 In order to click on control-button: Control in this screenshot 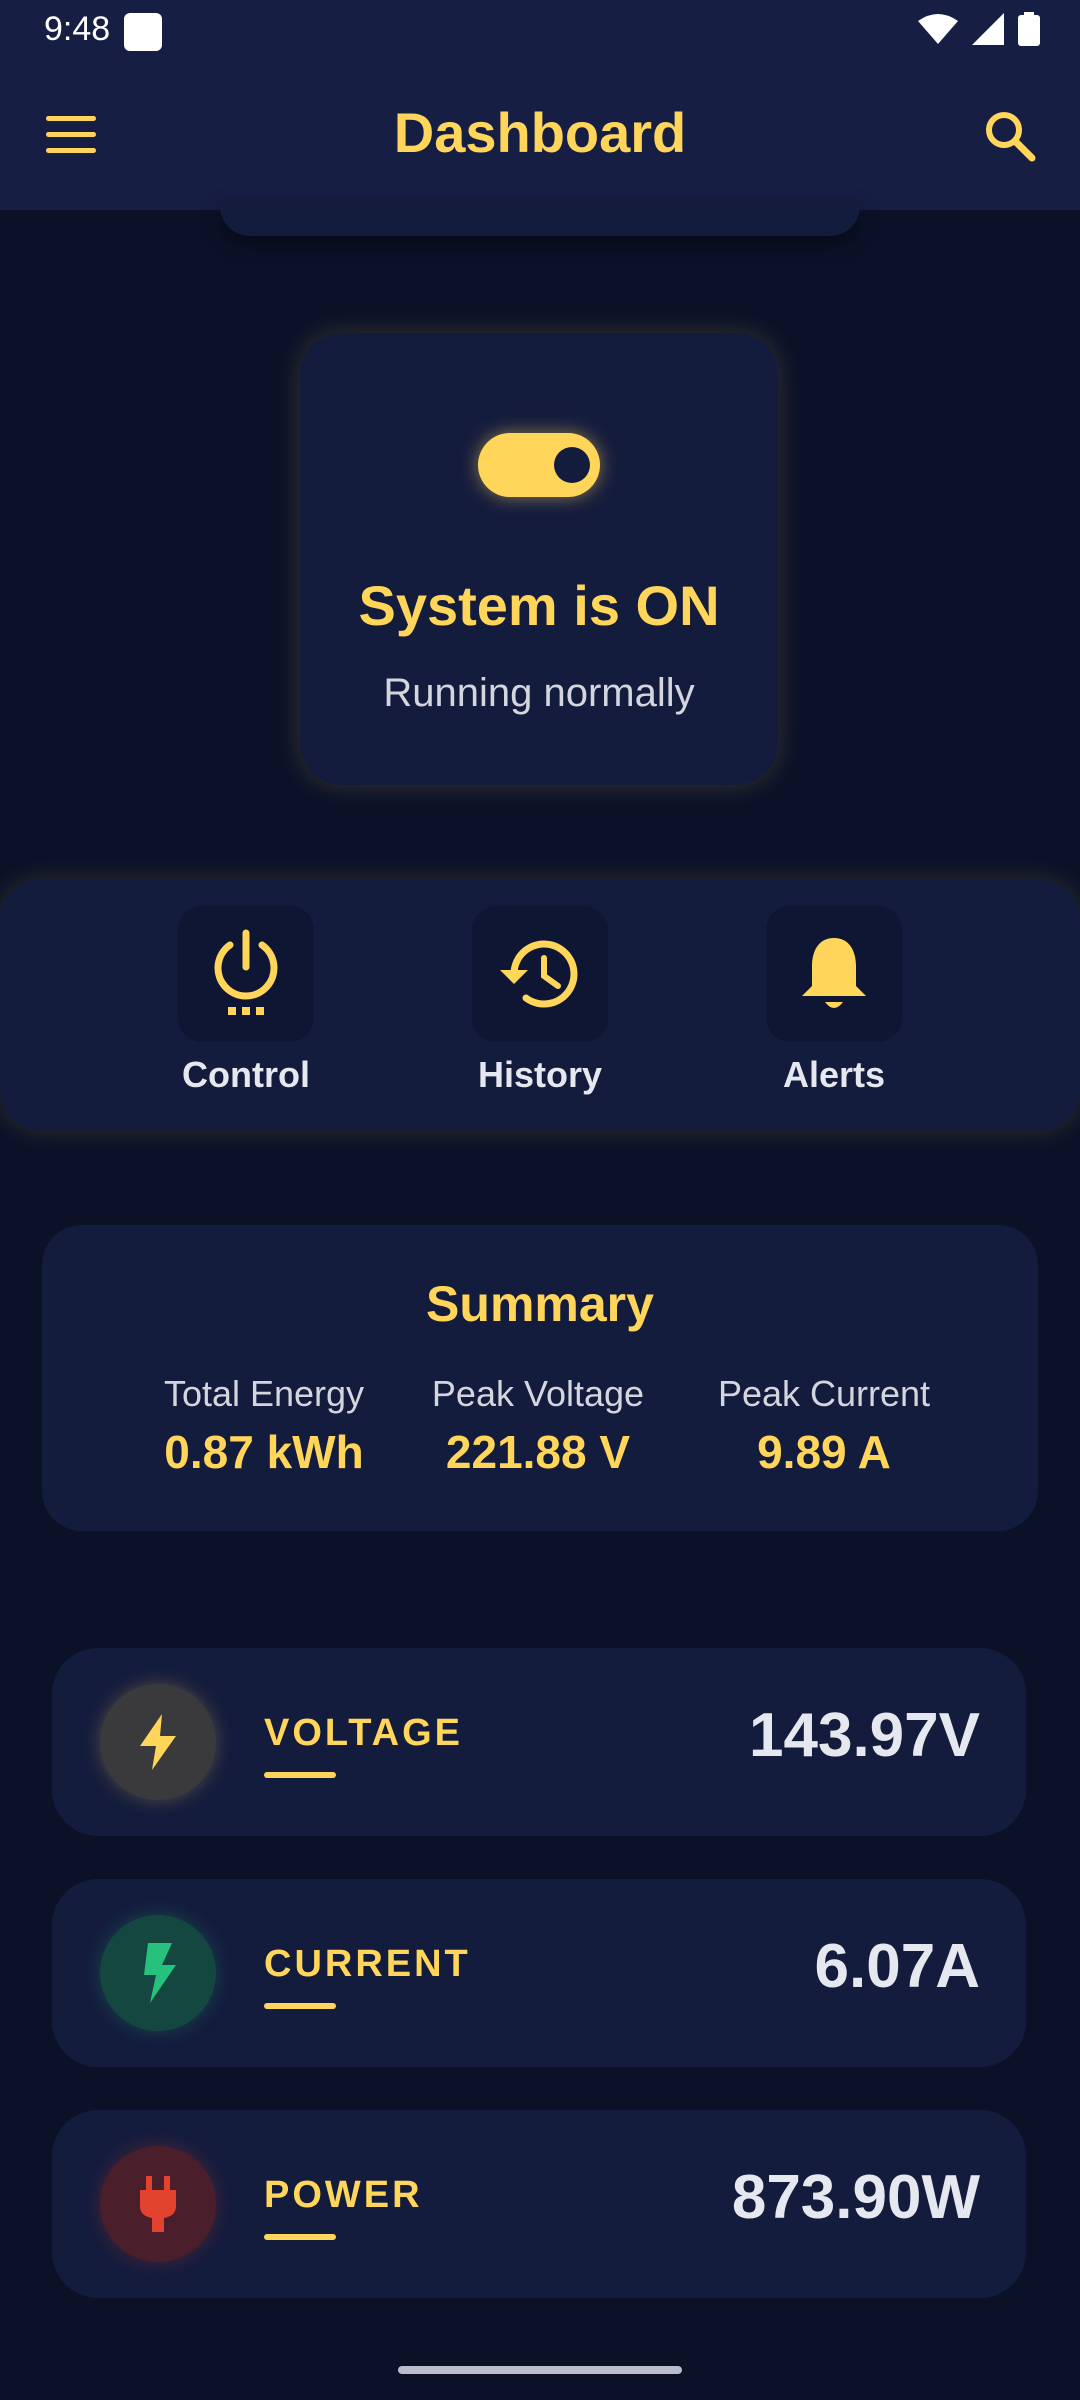, I will do `click(246, 1001)`.